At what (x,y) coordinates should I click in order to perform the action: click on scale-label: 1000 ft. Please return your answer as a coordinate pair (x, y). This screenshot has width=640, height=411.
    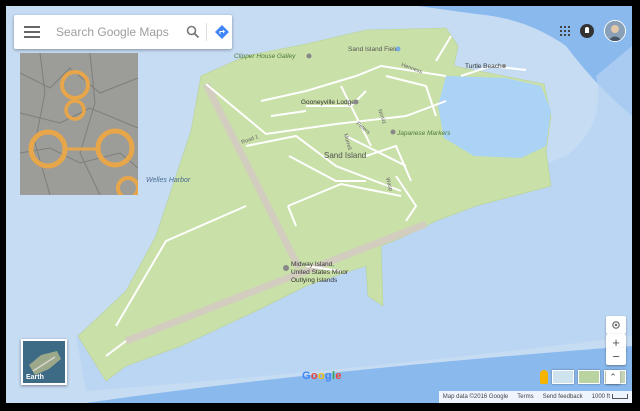
    Looking at the image, I should click on (600, 397).